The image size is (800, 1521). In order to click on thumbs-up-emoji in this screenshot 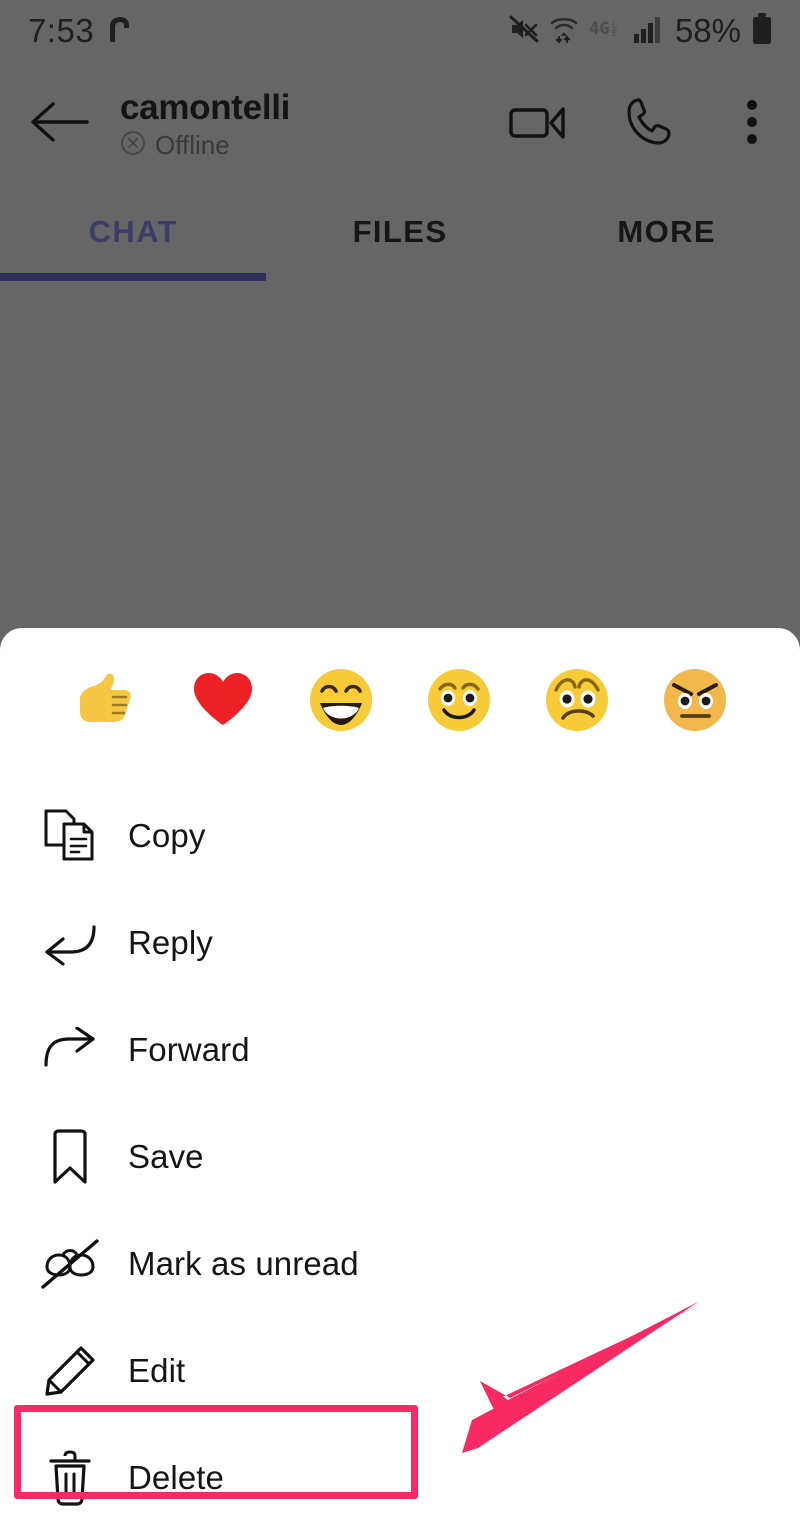, I will do `click(105, 702)`.